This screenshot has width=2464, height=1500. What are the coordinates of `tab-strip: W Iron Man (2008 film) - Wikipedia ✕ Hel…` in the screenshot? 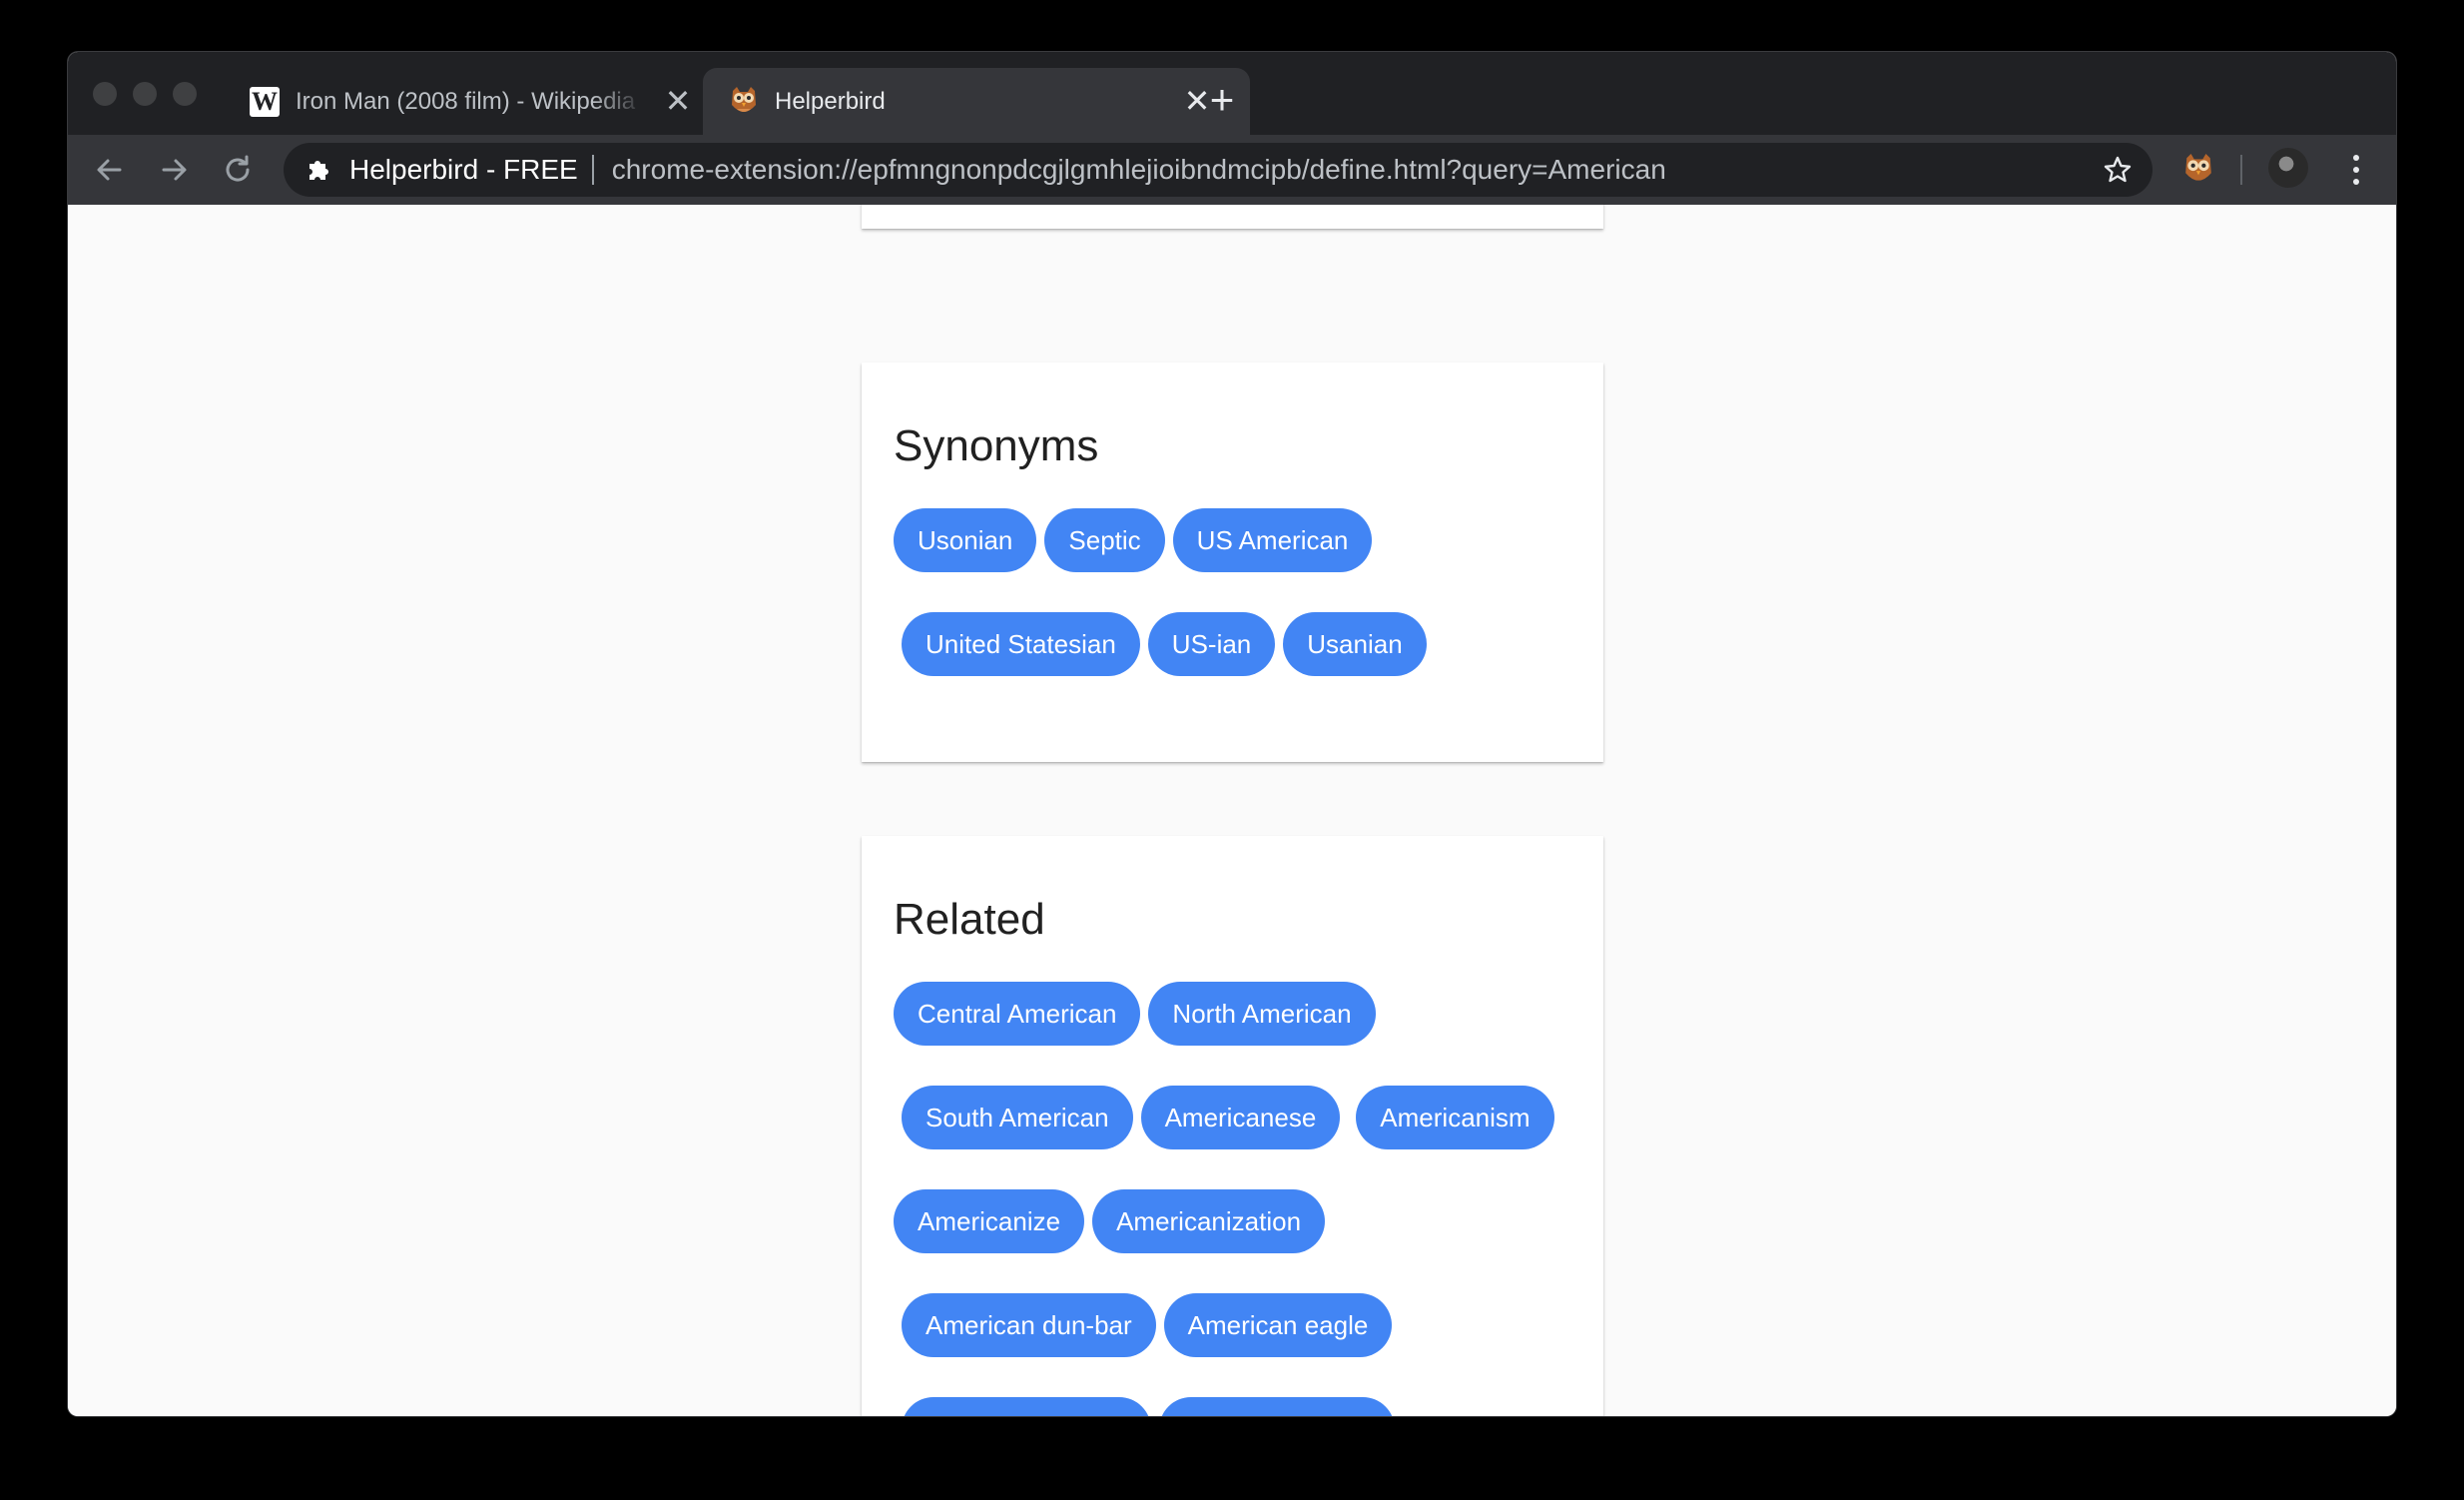 It's located at (1232, 93).